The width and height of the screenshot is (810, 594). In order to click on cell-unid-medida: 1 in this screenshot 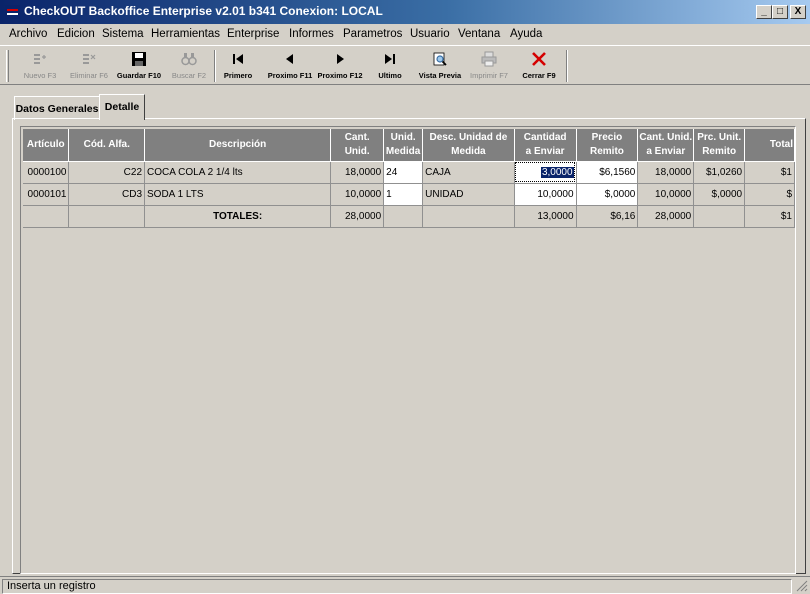, I will do `click(403, 194)`.